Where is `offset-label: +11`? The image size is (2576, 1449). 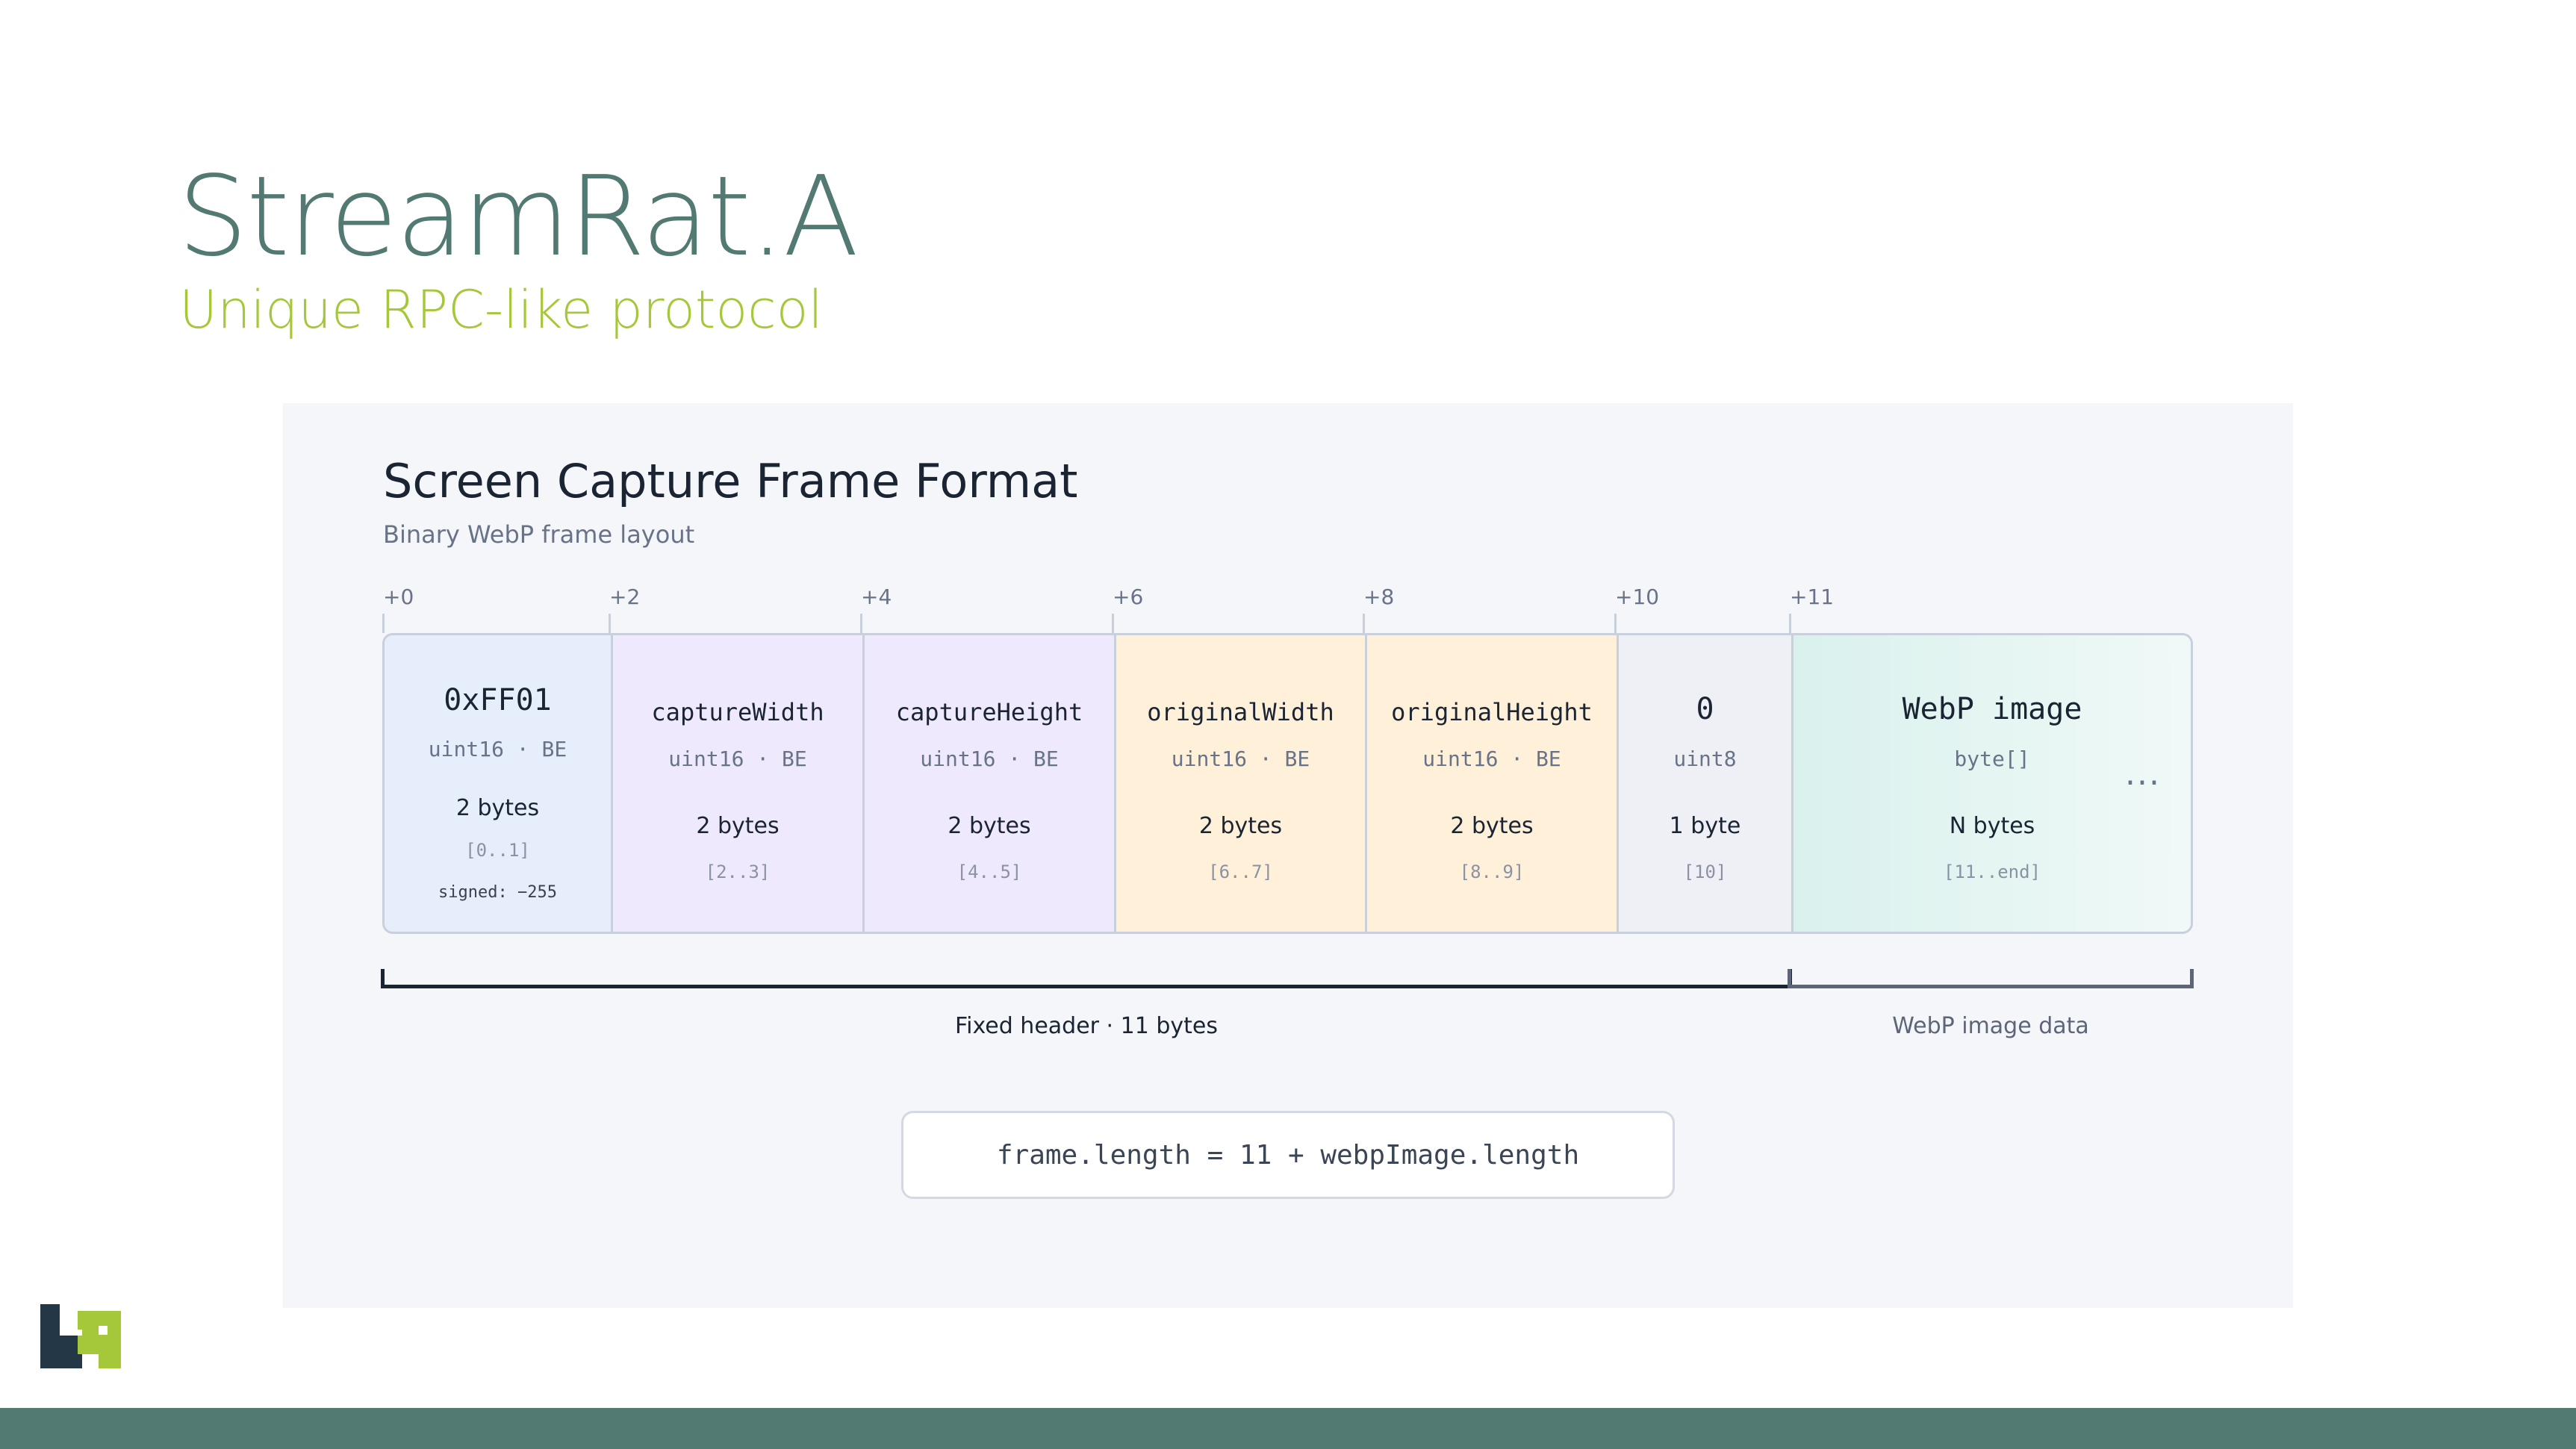
offset-label: +11 is located at coordinates (1812, 597).